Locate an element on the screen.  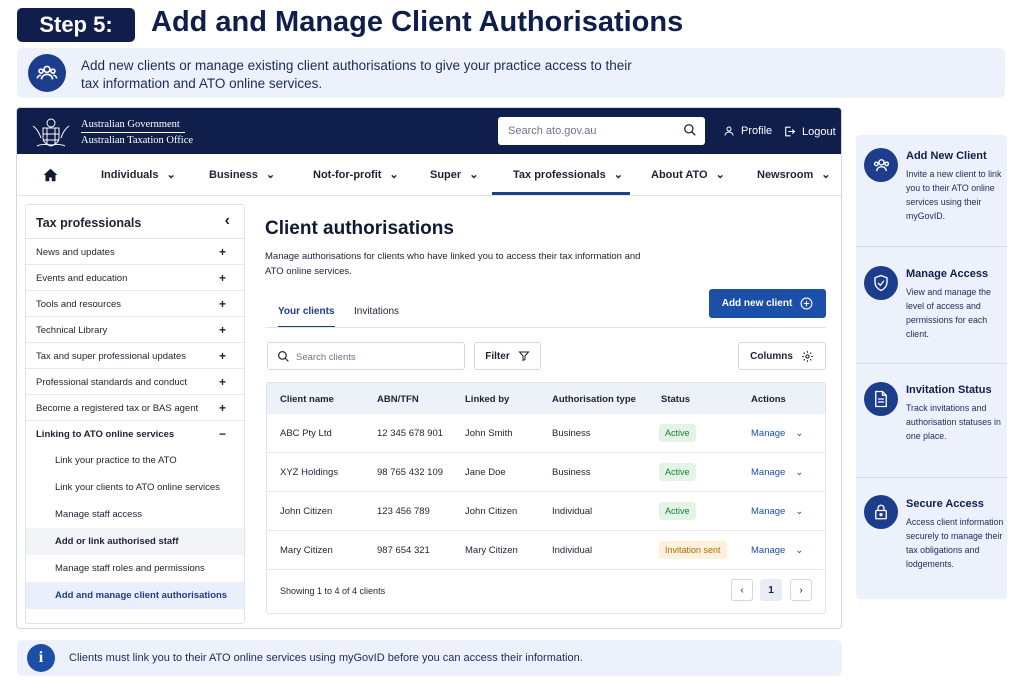
crest-logo is located at coordinates (51, 132).